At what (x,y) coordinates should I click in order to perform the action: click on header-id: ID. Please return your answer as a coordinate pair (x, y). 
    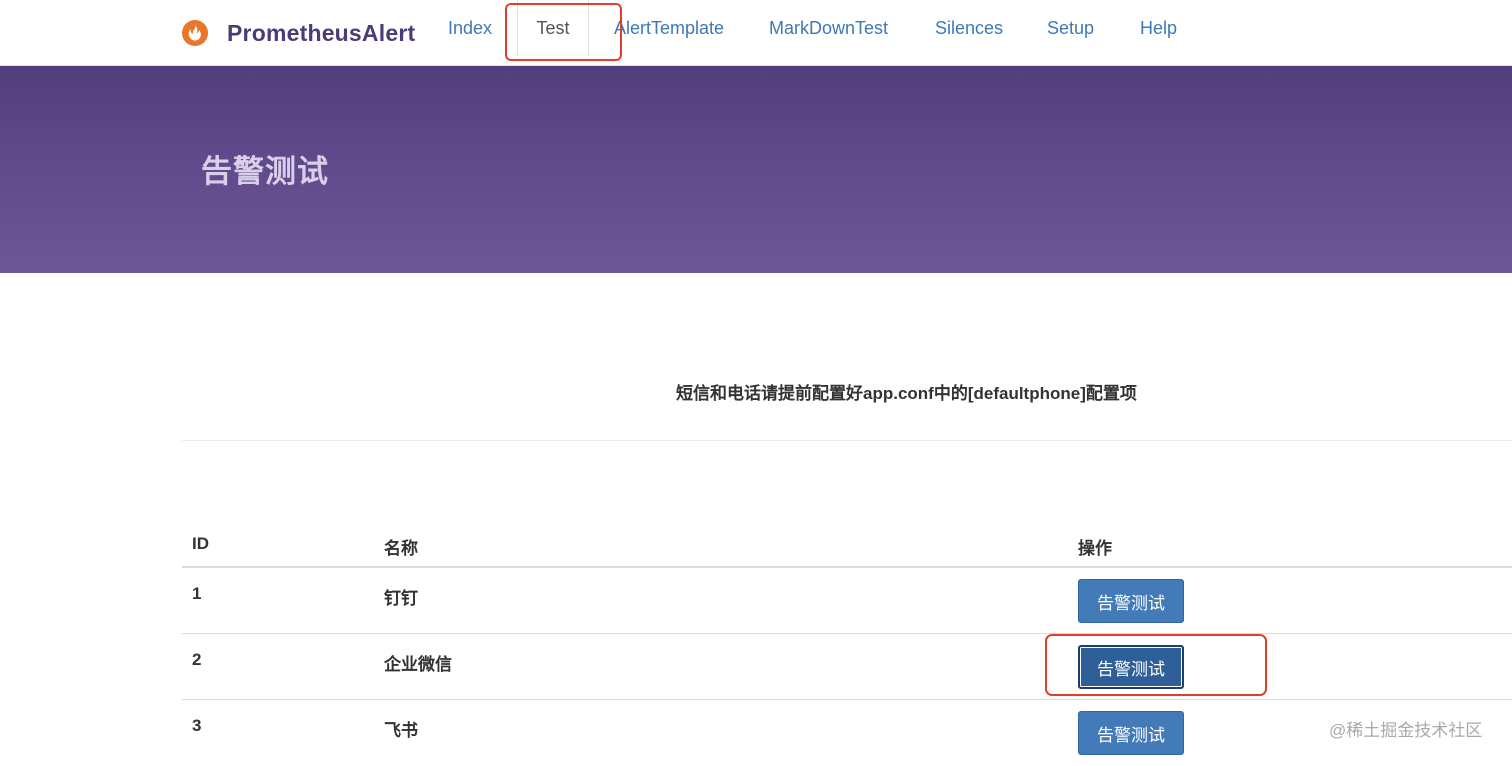
    Looking at the image, I should click on (200, 543).